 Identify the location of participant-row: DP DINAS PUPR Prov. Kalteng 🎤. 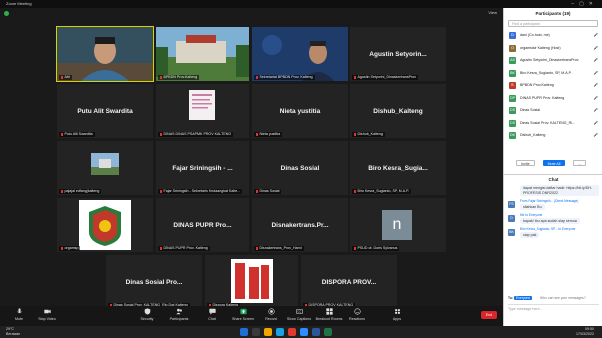
(553, 98).